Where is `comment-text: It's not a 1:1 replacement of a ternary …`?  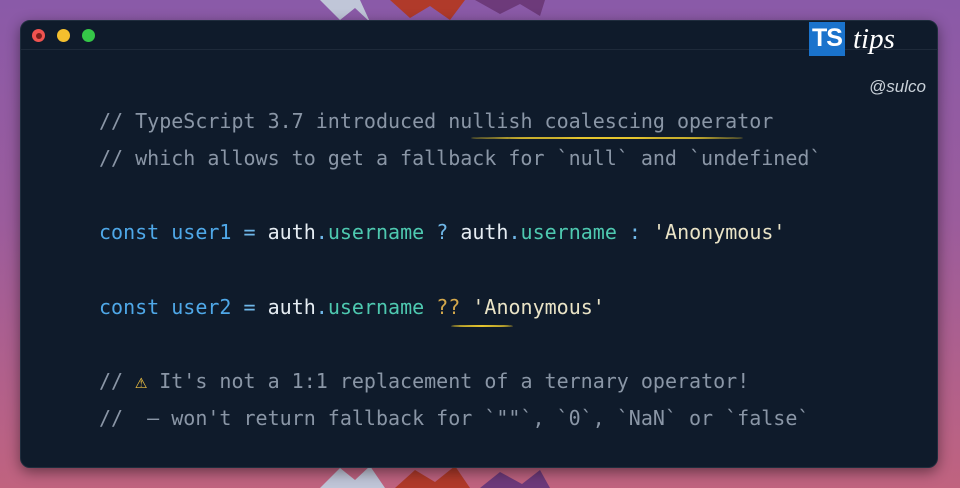 comment-text: It's not a 1:1 replacement of a ternary … is located at coordinates (448, 381).